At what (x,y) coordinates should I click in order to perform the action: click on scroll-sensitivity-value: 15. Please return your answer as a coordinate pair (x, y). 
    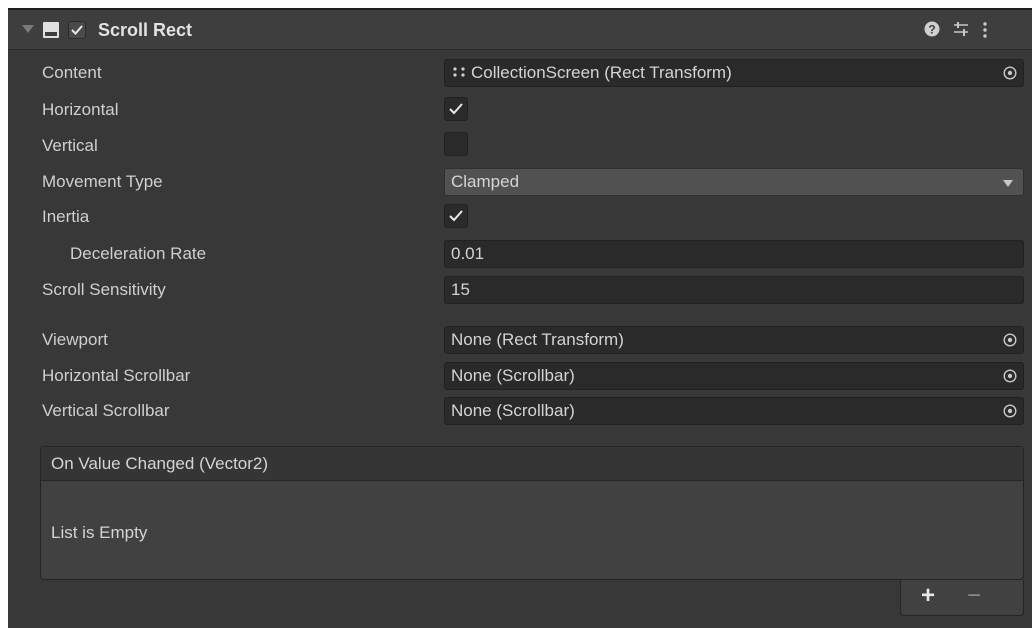
    Looking at the image, I should click on (460, 289).